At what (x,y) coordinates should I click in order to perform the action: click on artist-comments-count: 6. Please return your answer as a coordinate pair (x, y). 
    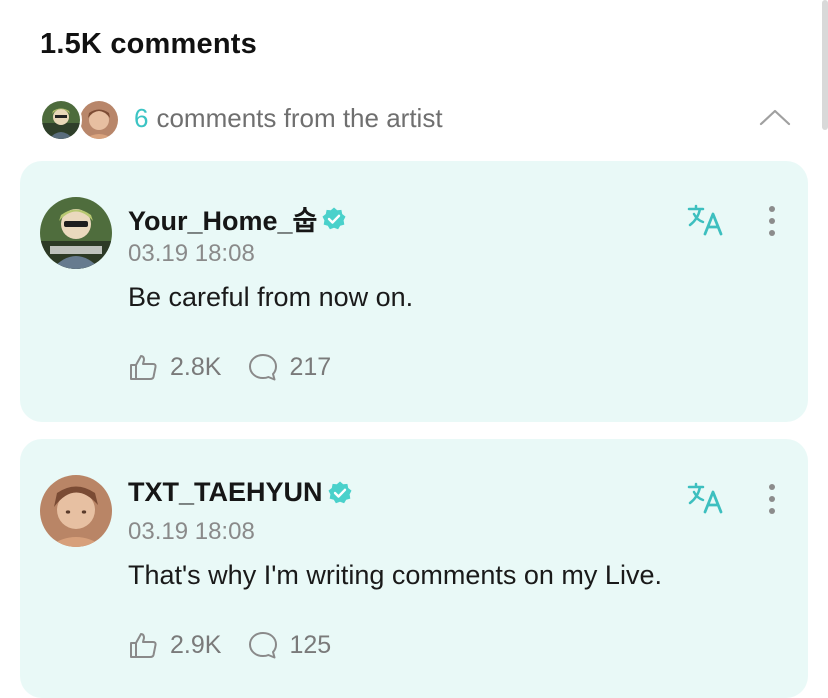
    Looking at the image, I should click on (141, 117).